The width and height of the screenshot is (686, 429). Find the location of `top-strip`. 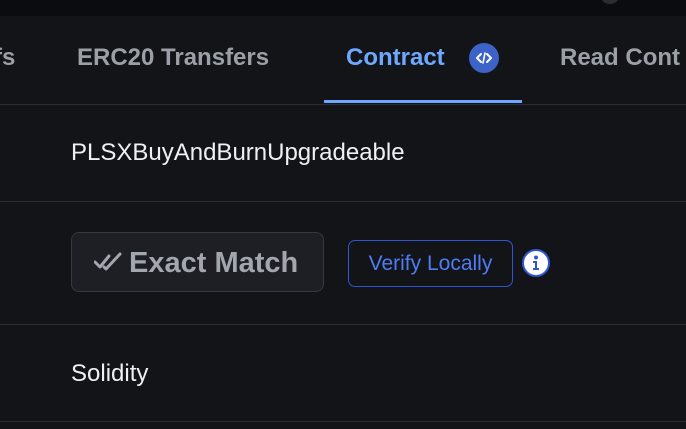

top-strip is located at coordinates (343, 8).